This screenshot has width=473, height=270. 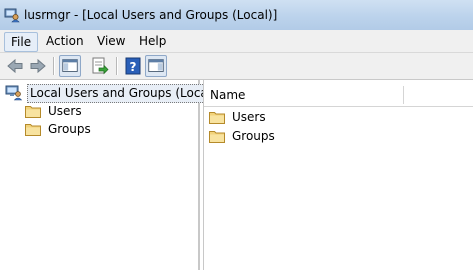 What do you see at coordinates (14, 93) in the screenshot?
I see `computer-users-icon` at bounding box center [14, 93].